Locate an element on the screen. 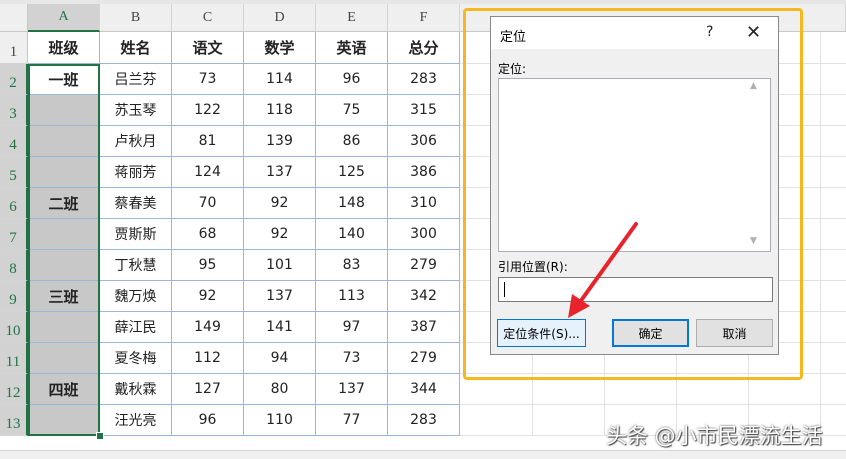  row-header-2: 2 is located at coordinates (14, 79).